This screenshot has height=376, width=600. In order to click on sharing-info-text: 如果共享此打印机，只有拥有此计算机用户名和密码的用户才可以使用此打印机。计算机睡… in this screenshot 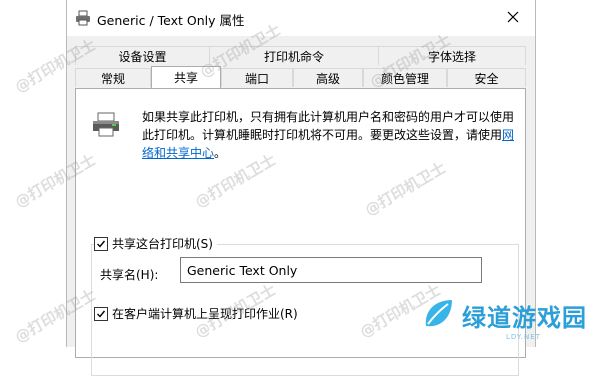, I will do `click(331, 135)`.